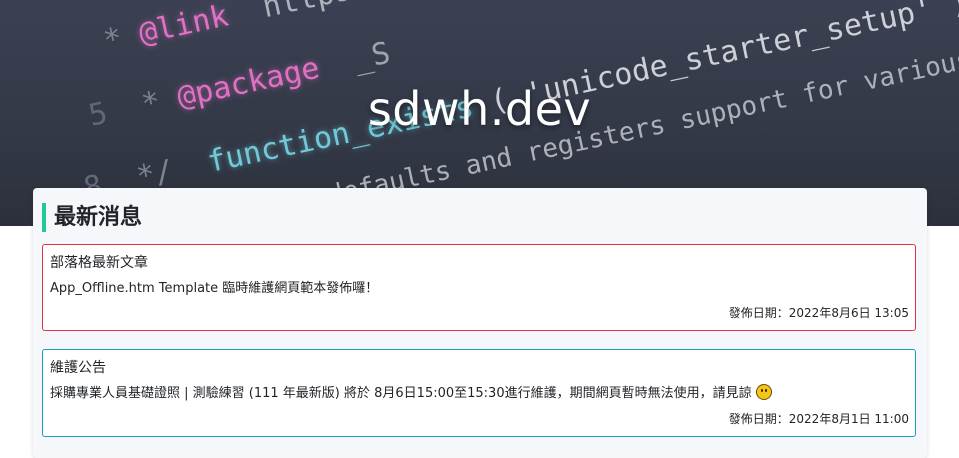 The height and width of the screenshot is (458, 959). I want to click on card-heading: 部落格最新文章, so click(99, 263).